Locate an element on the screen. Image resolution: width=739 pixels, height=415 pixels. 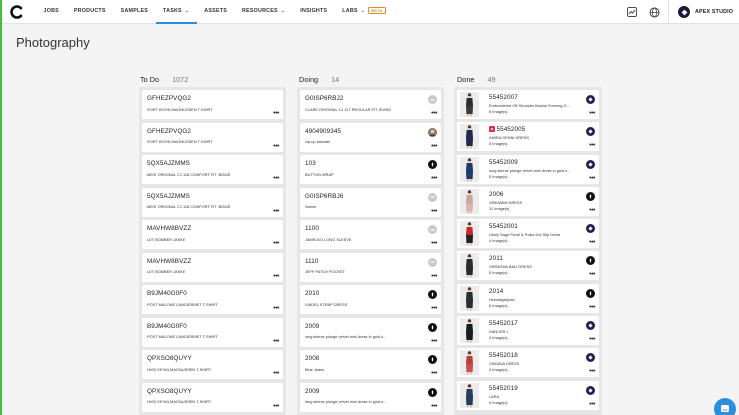
task-id: B9JM40G0F0 is located at coordinates (167, 293).